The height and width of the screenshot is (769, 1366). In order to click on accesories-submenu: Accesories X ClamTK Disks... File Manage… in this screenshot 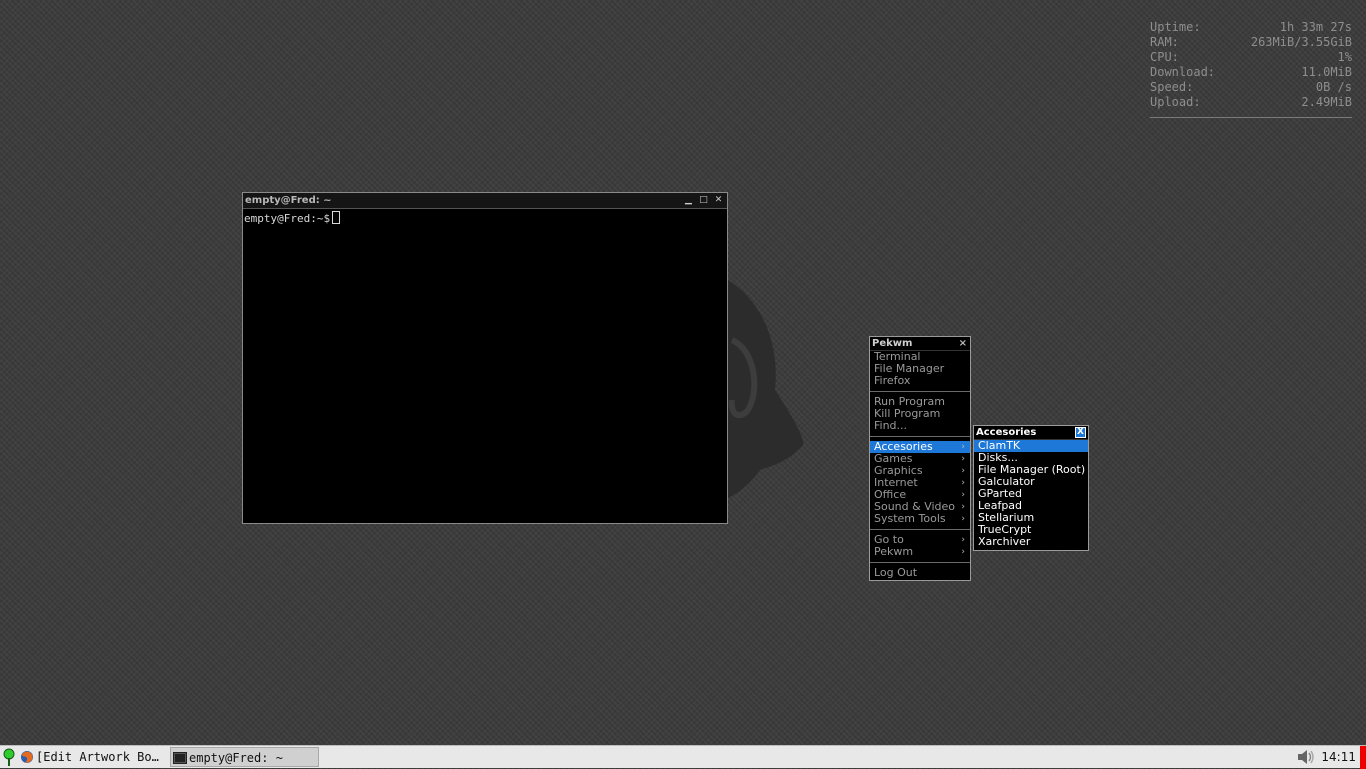, I will do `click(1031, 488)`.